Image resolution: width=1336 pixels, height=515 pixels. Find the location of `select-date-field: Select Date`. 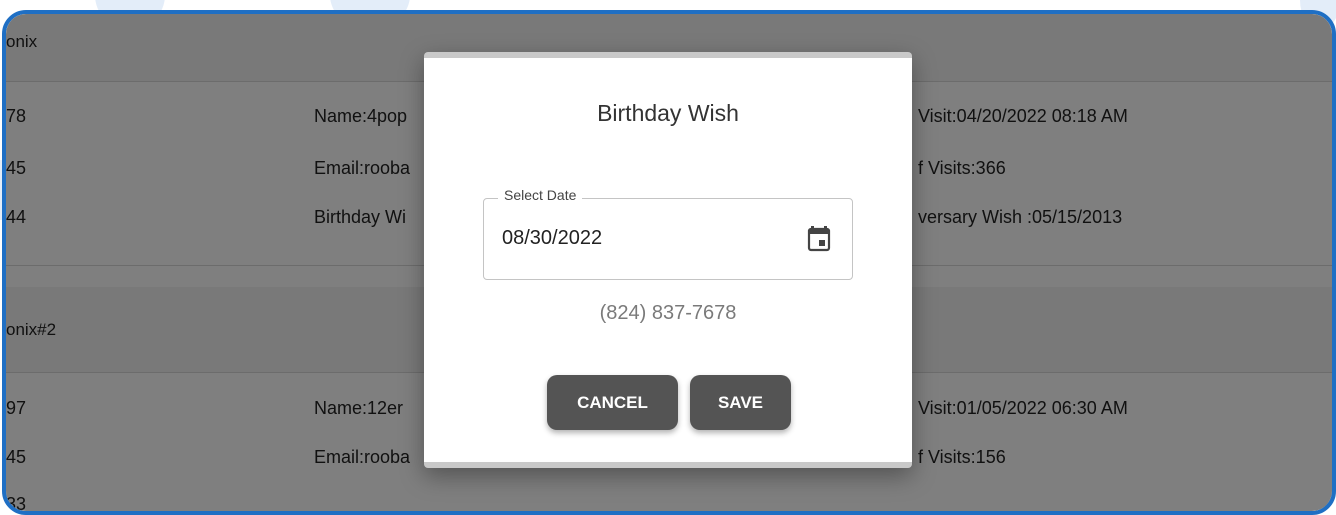

select-date-field: Select Date is located at coordinates (668, 233).